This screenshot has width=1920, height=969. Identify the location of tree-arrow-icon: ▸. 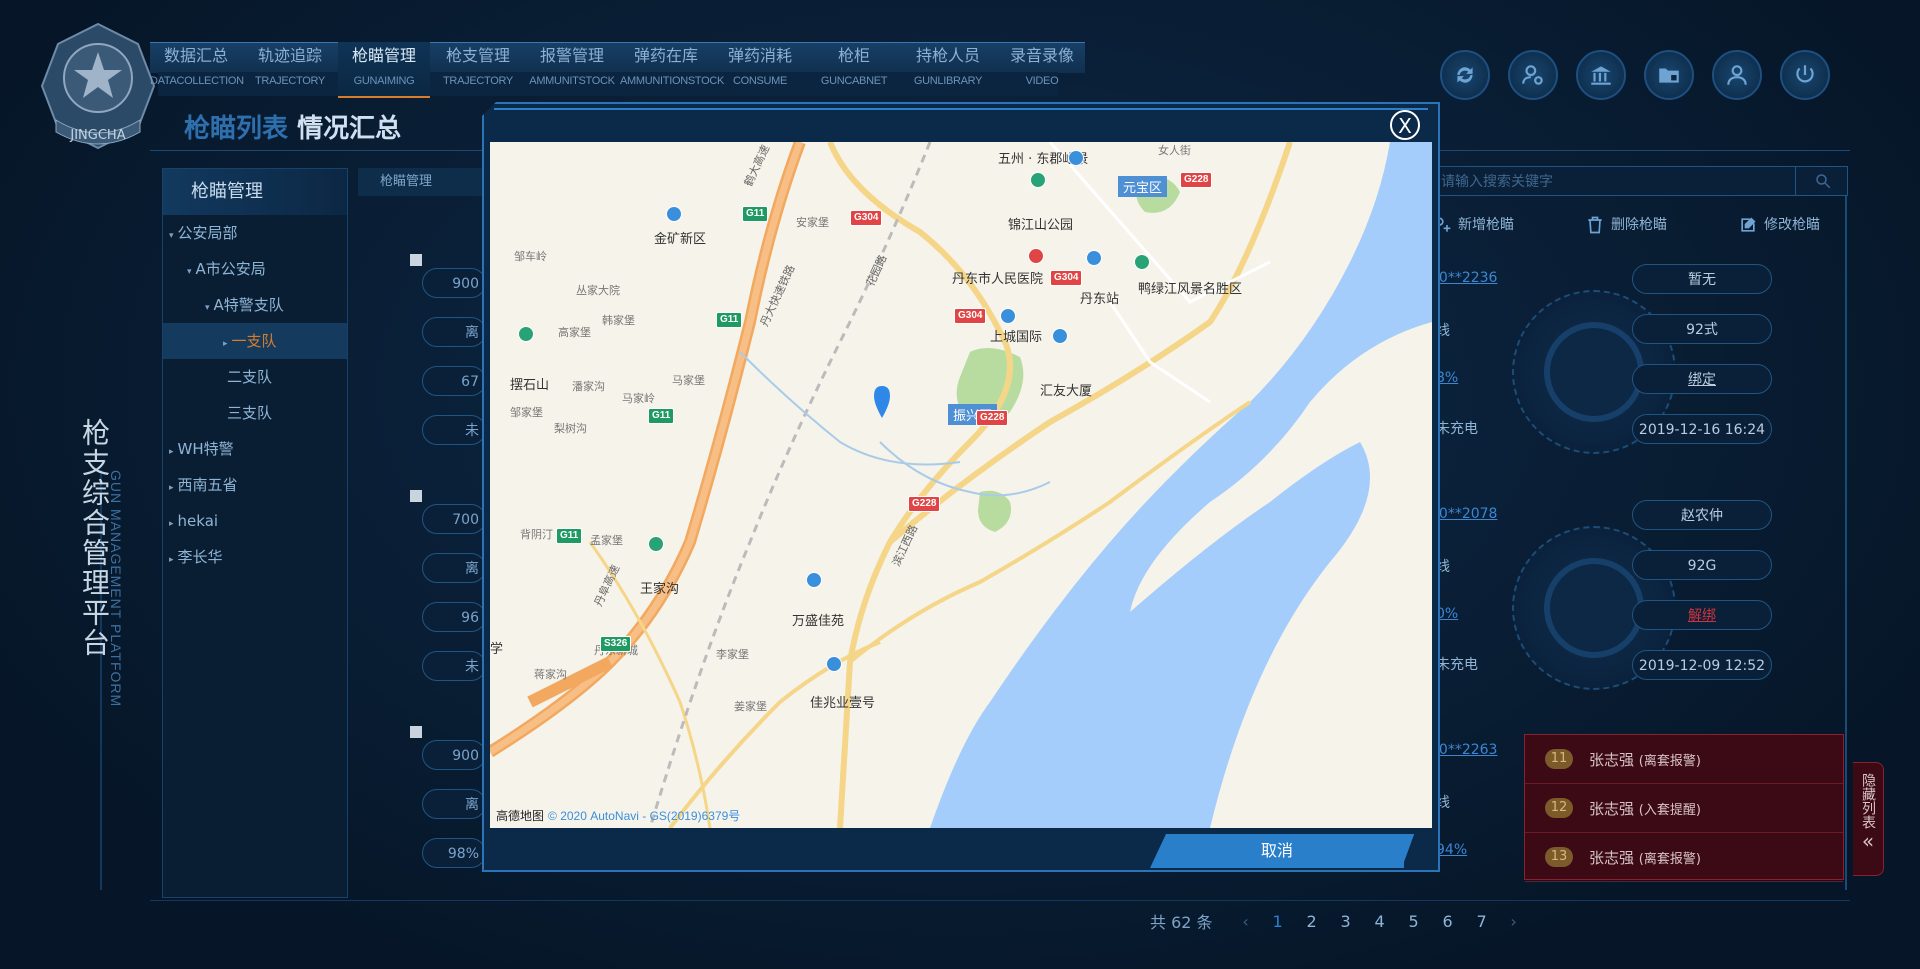
(171, 524).